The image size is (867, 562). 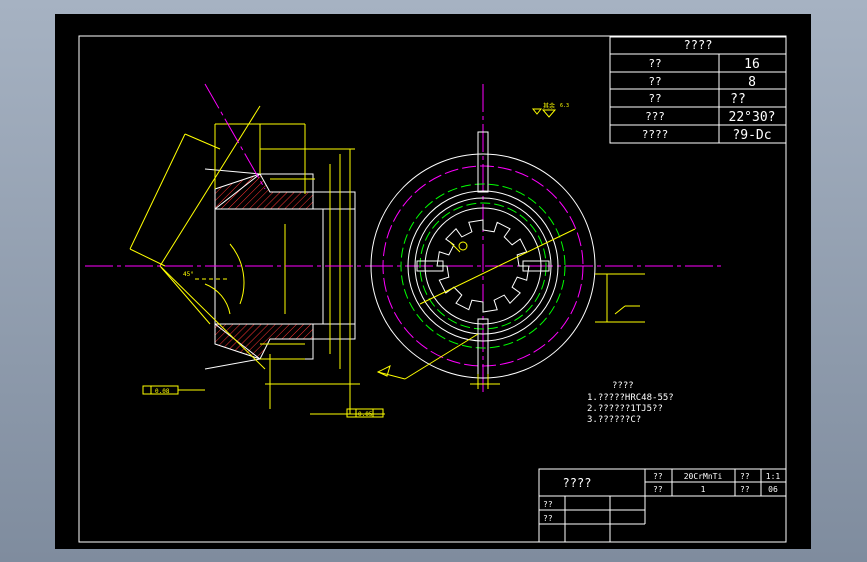 What do you see at coordinates (752, 117) in the screenshot?
I see `spec-row-value: 22°30?` at bounding box center [752, 117].